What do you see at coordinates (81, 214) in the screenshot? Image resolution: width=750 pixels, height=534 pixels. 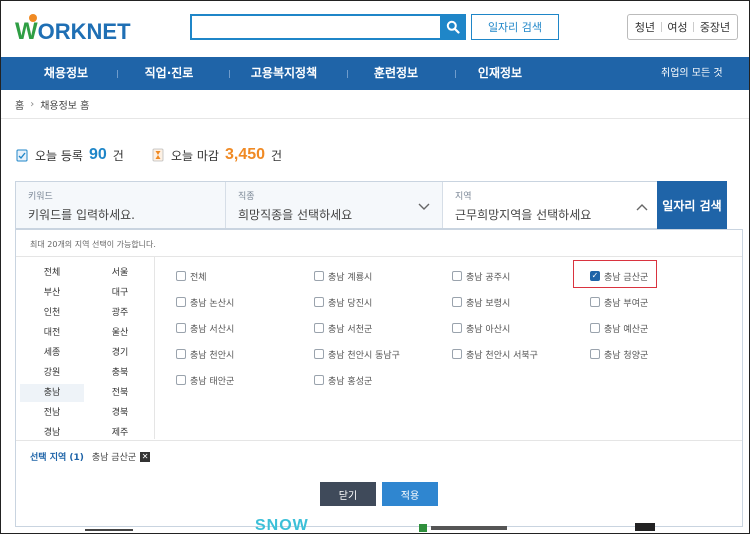 I see `keyword-input: 키워드를 입력하세요.` at bounding box center [81, 214].